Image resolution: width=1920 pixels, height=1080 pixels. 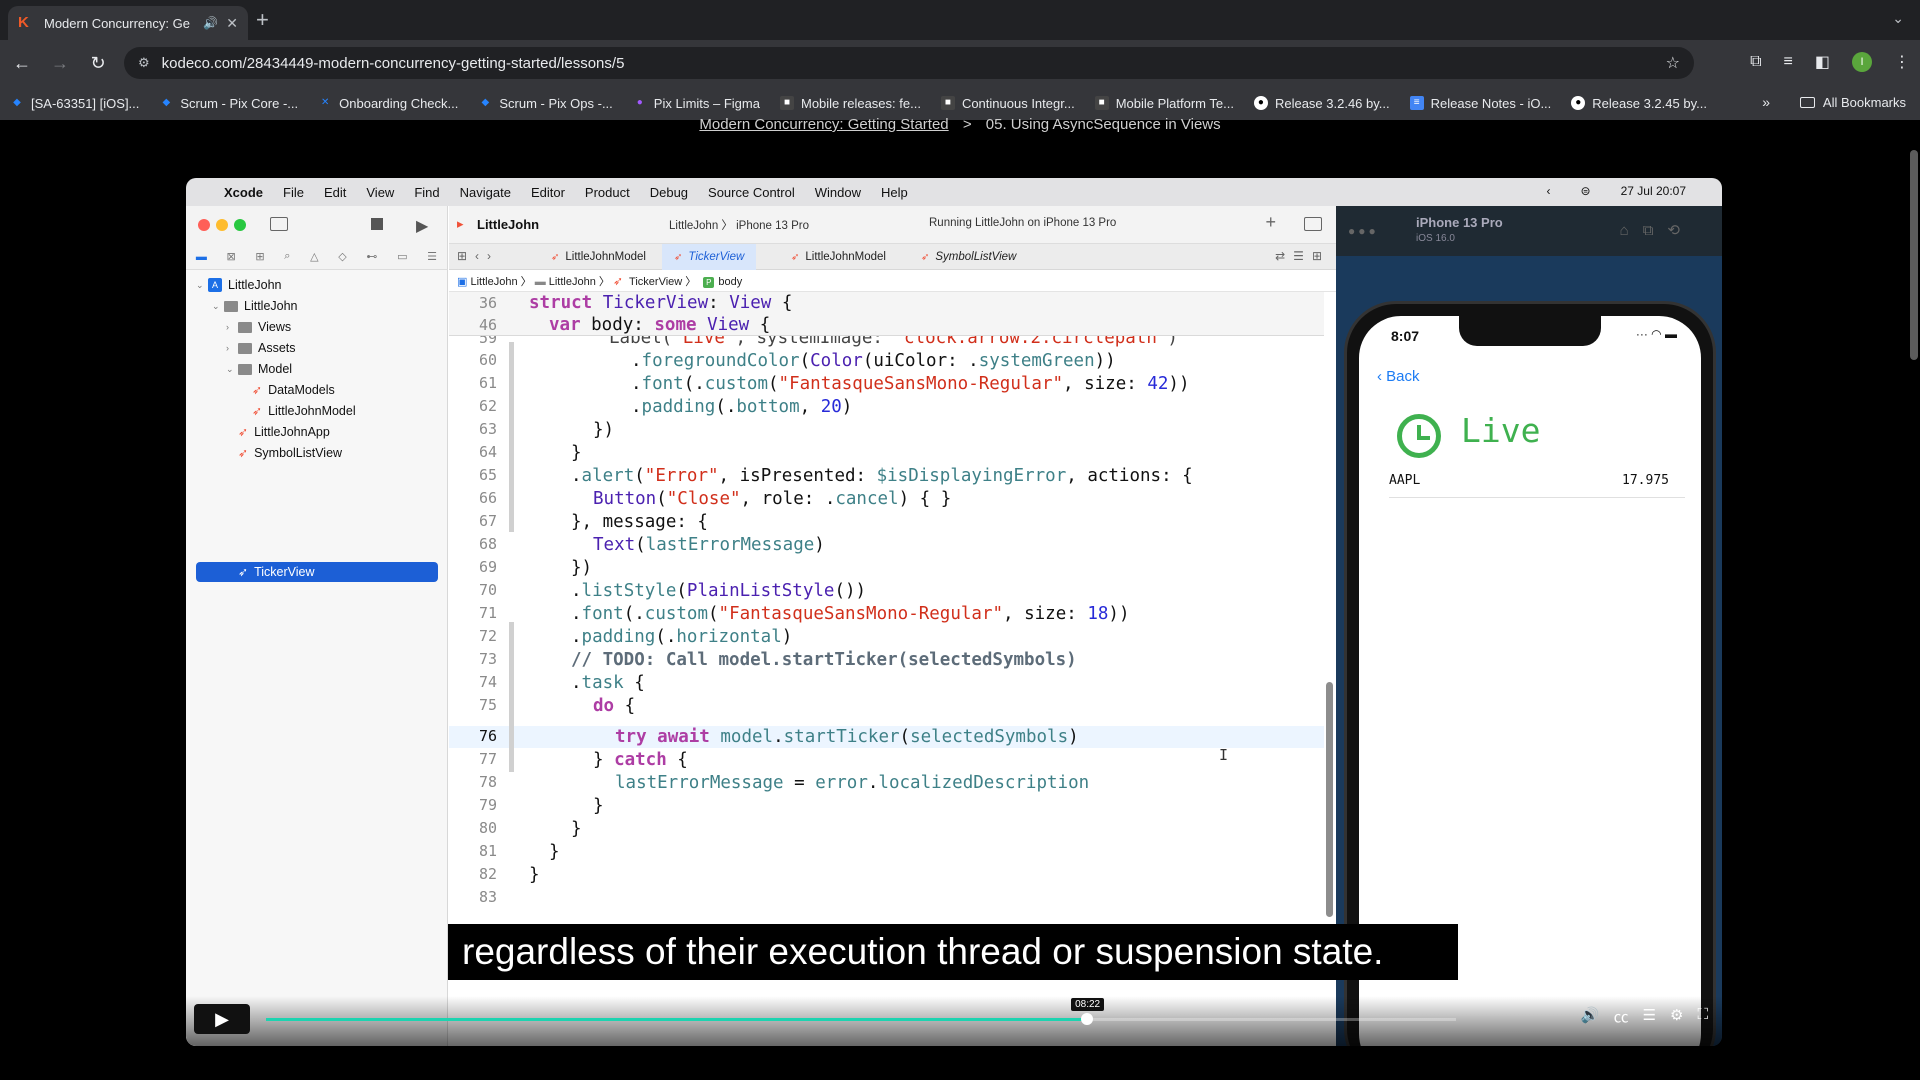 I want to click on line-number: 63, so click(x=487, y=429).